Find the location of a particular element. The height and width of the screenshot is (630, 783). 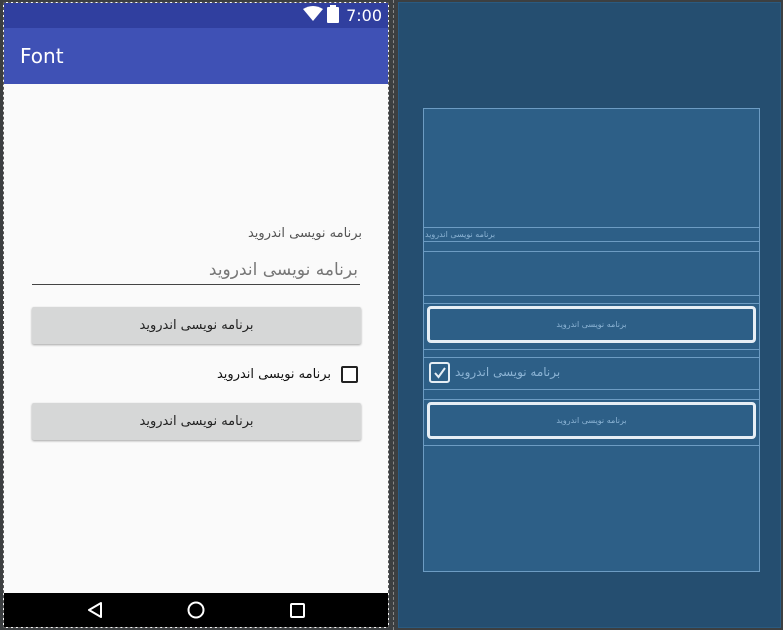

checkbox-row: برنامه نویسی اندروید is located at coordinates (287, 374).